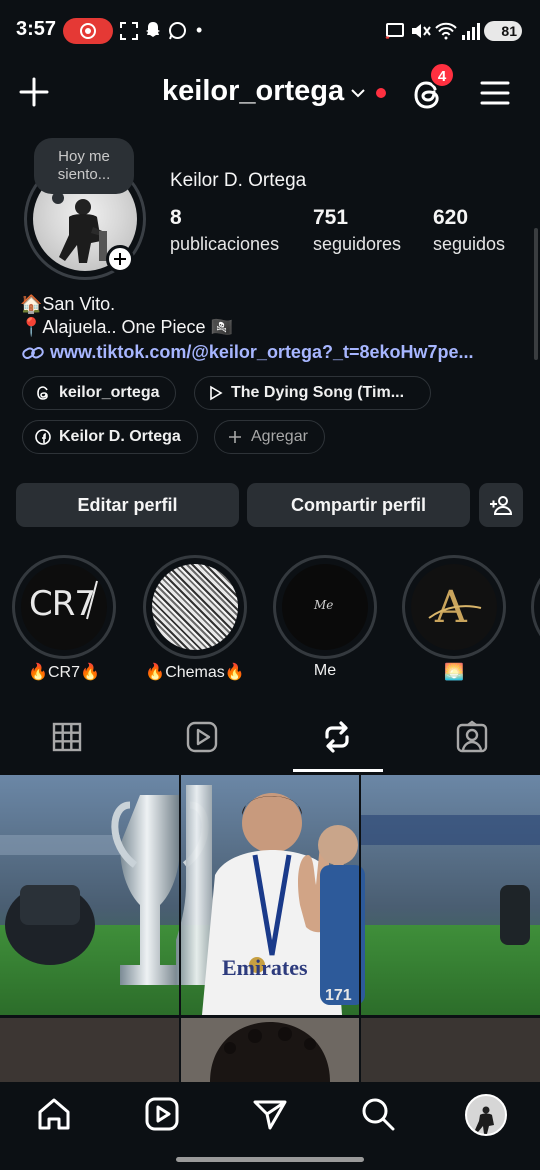 The height and width of the screenshot is (1170, 540). I want to click on swoosh-icon, so click(455, 612).